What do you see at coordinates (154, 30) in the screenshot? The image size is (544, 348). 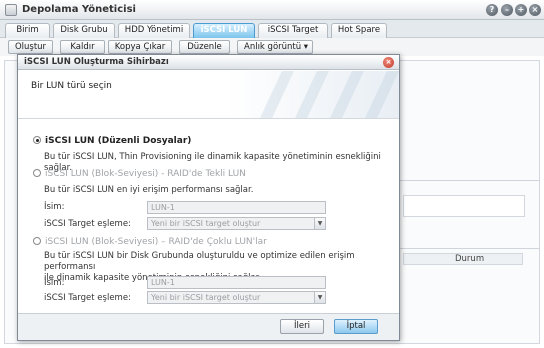 I see `tab-hdd-yonetimi: HDD Yönetimi` at bounding box center [154, 30].